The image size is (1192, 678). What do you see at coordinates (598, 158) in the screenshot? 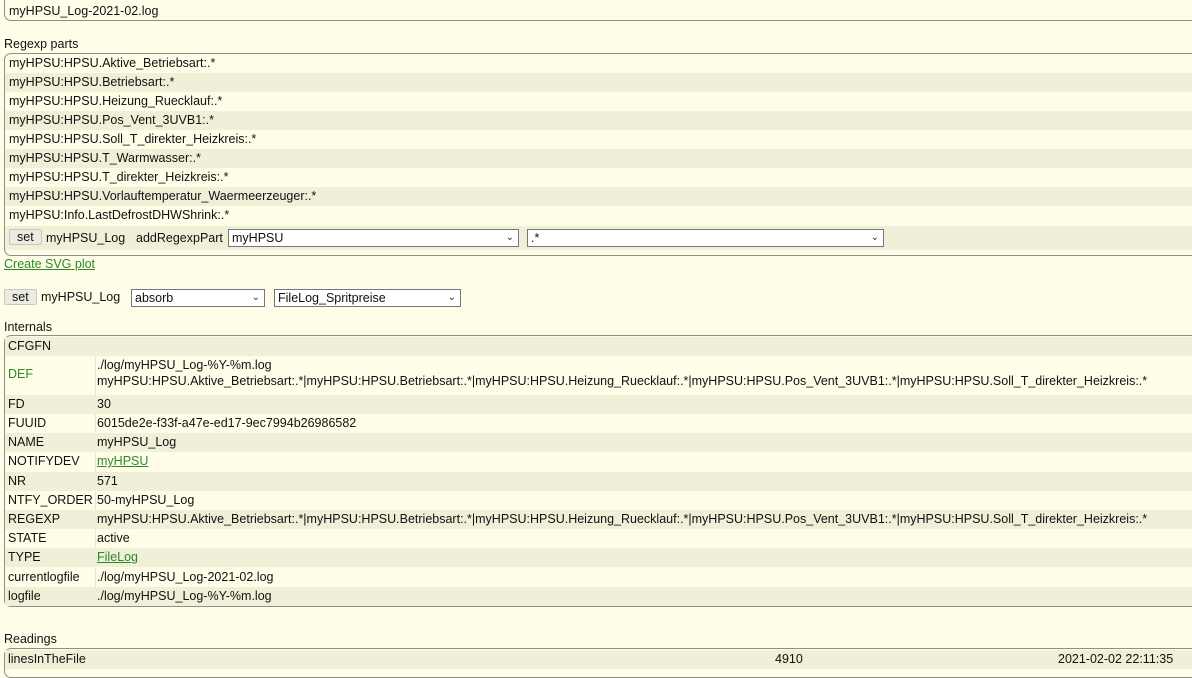
I see `regexp-part-row: myHPSU:HPSU.T_Warmwasser:.*` at bounding box center [598, 158].